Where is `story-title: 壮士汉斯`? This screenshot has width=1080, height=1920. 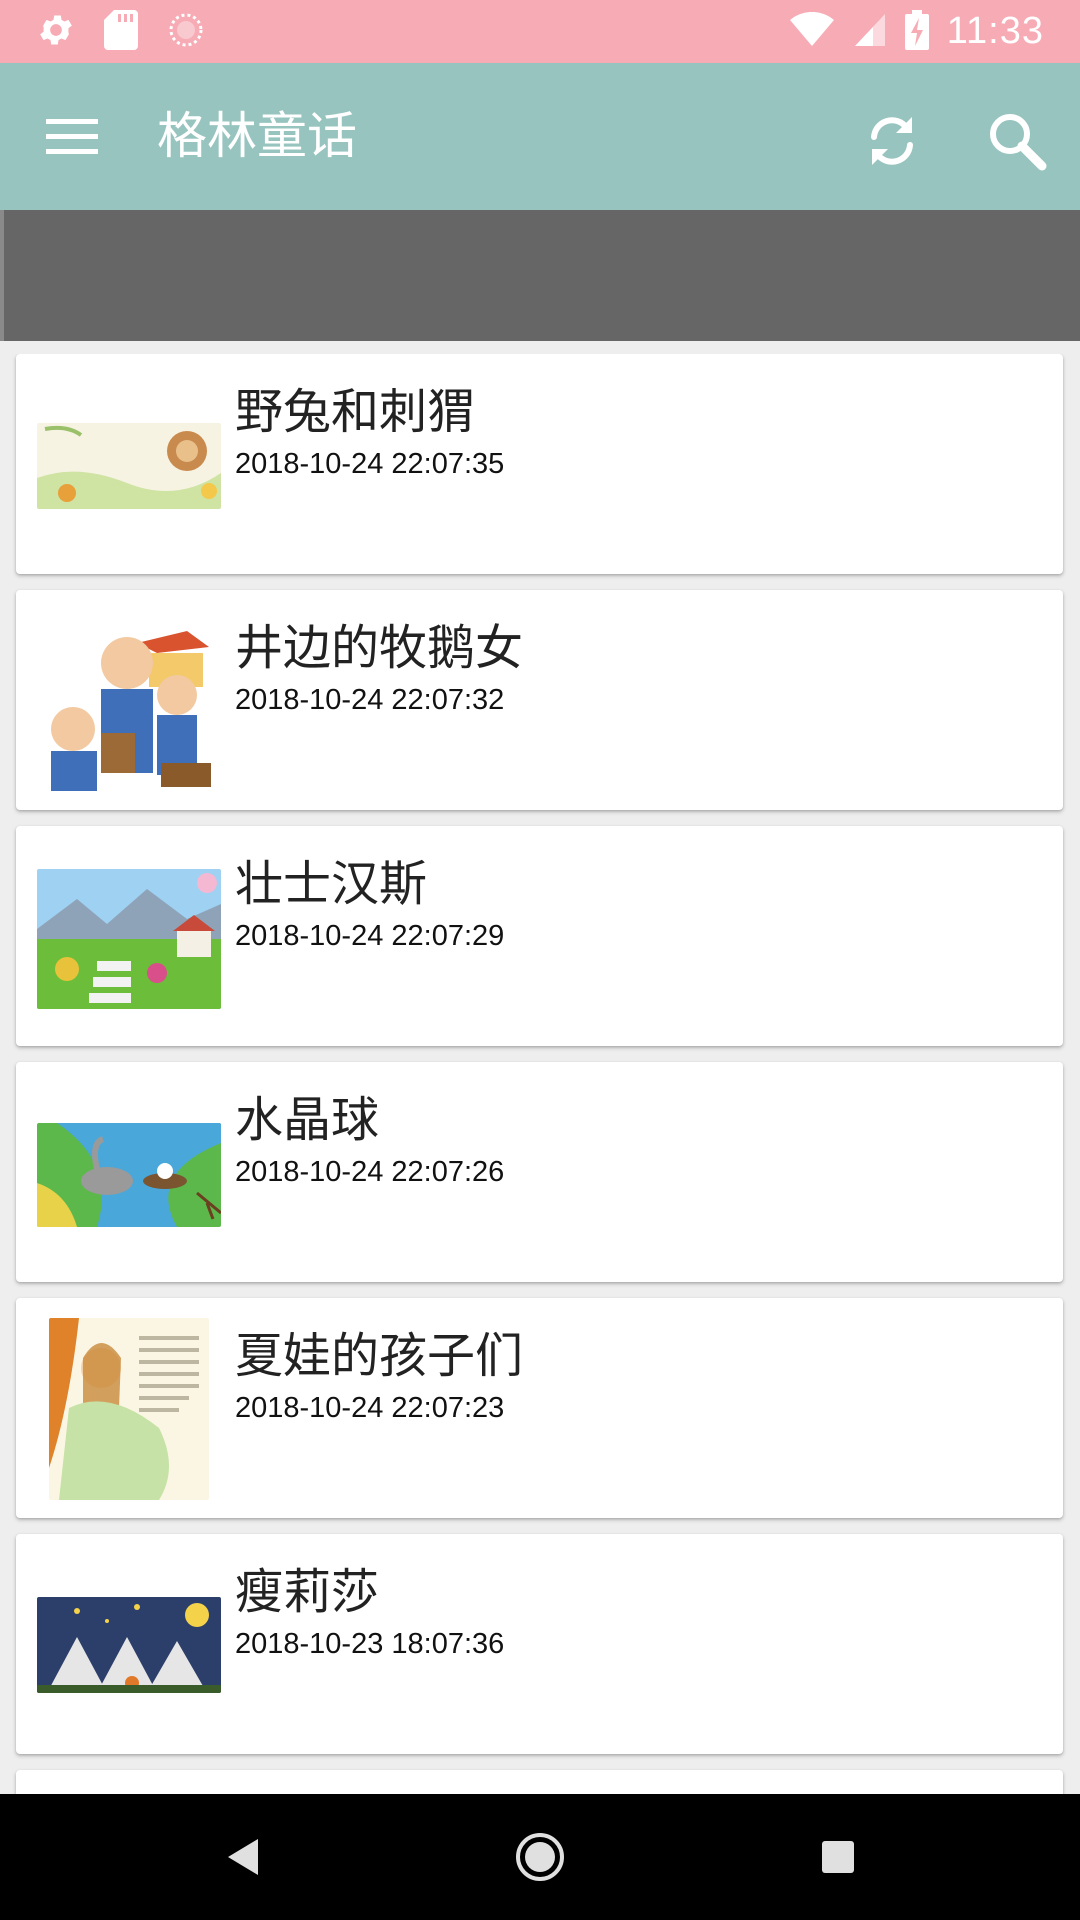 story-title: 壮士汉斯 is located at coordinates (331, 884).